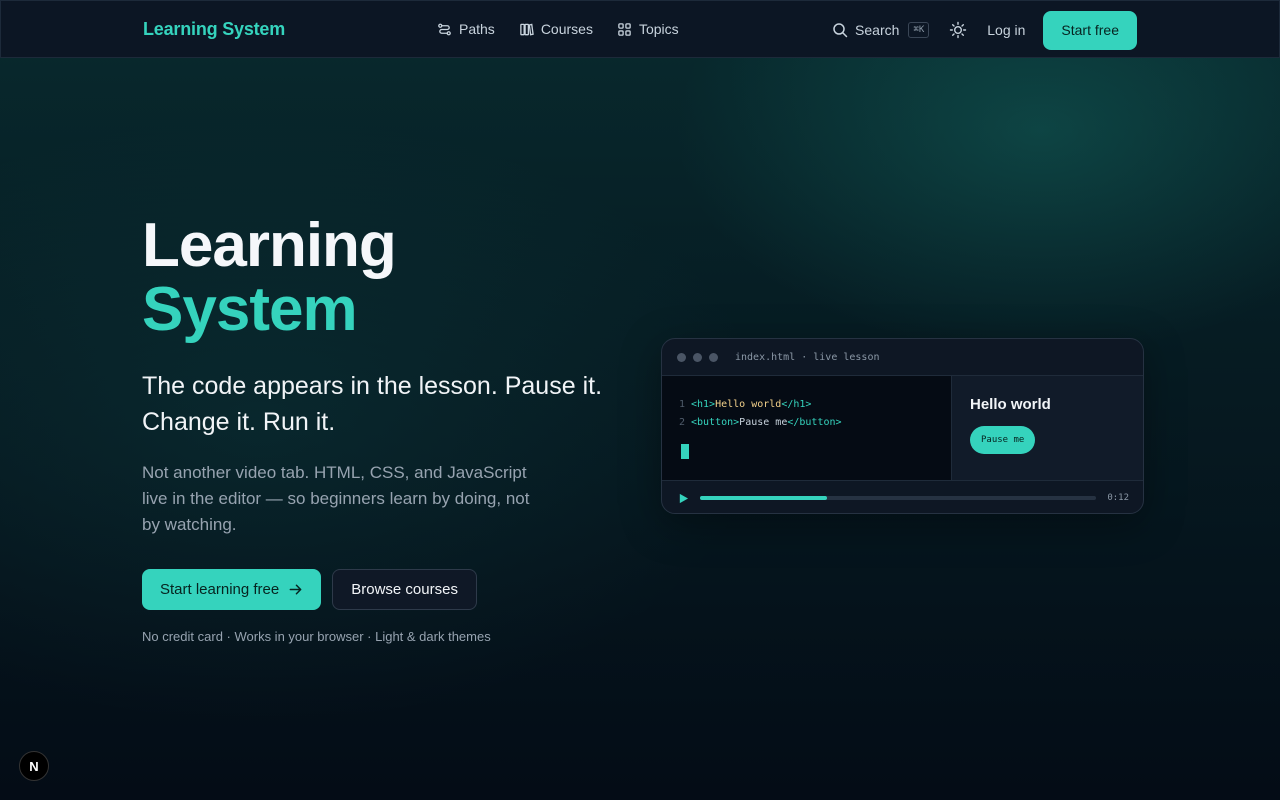 This screenshot has width=1280, height=800. I want to click on text-cursor, so click(685, 451).